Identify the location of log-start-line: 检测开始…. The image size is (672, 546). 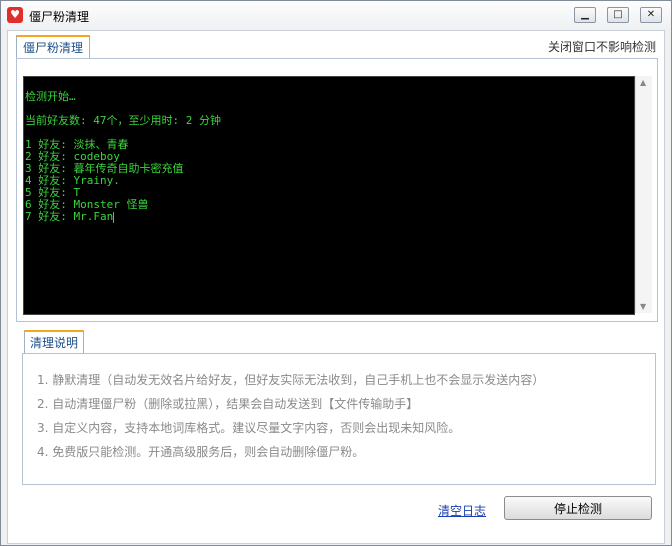
(50, 96).